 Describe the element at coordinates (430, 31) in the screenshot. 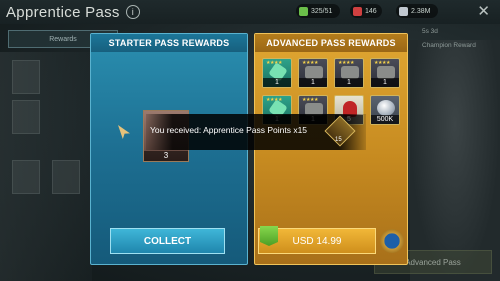

I see `timer-label: 5s 3d` at that location.